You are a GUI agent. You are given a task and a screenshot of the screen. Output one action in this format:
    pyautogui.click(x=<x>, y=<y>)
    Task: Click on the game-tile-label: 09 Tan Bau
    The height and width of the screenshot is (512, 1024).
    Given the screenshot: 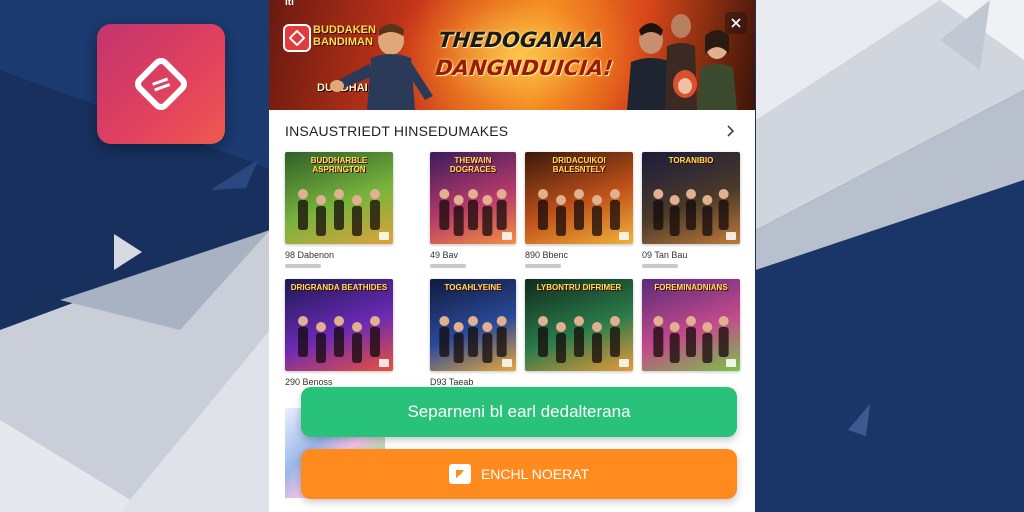 What is the action you would take?
    pyautogui.click(x=665, y=255)
    